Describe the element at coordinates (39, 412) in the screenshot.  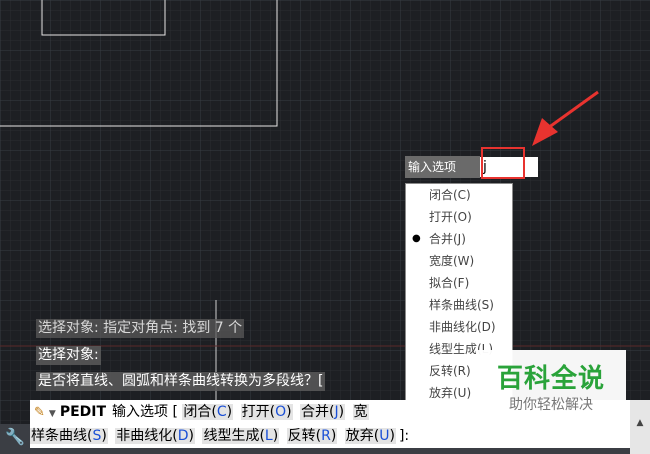
I see `pencil-icon: ✎` at that location.